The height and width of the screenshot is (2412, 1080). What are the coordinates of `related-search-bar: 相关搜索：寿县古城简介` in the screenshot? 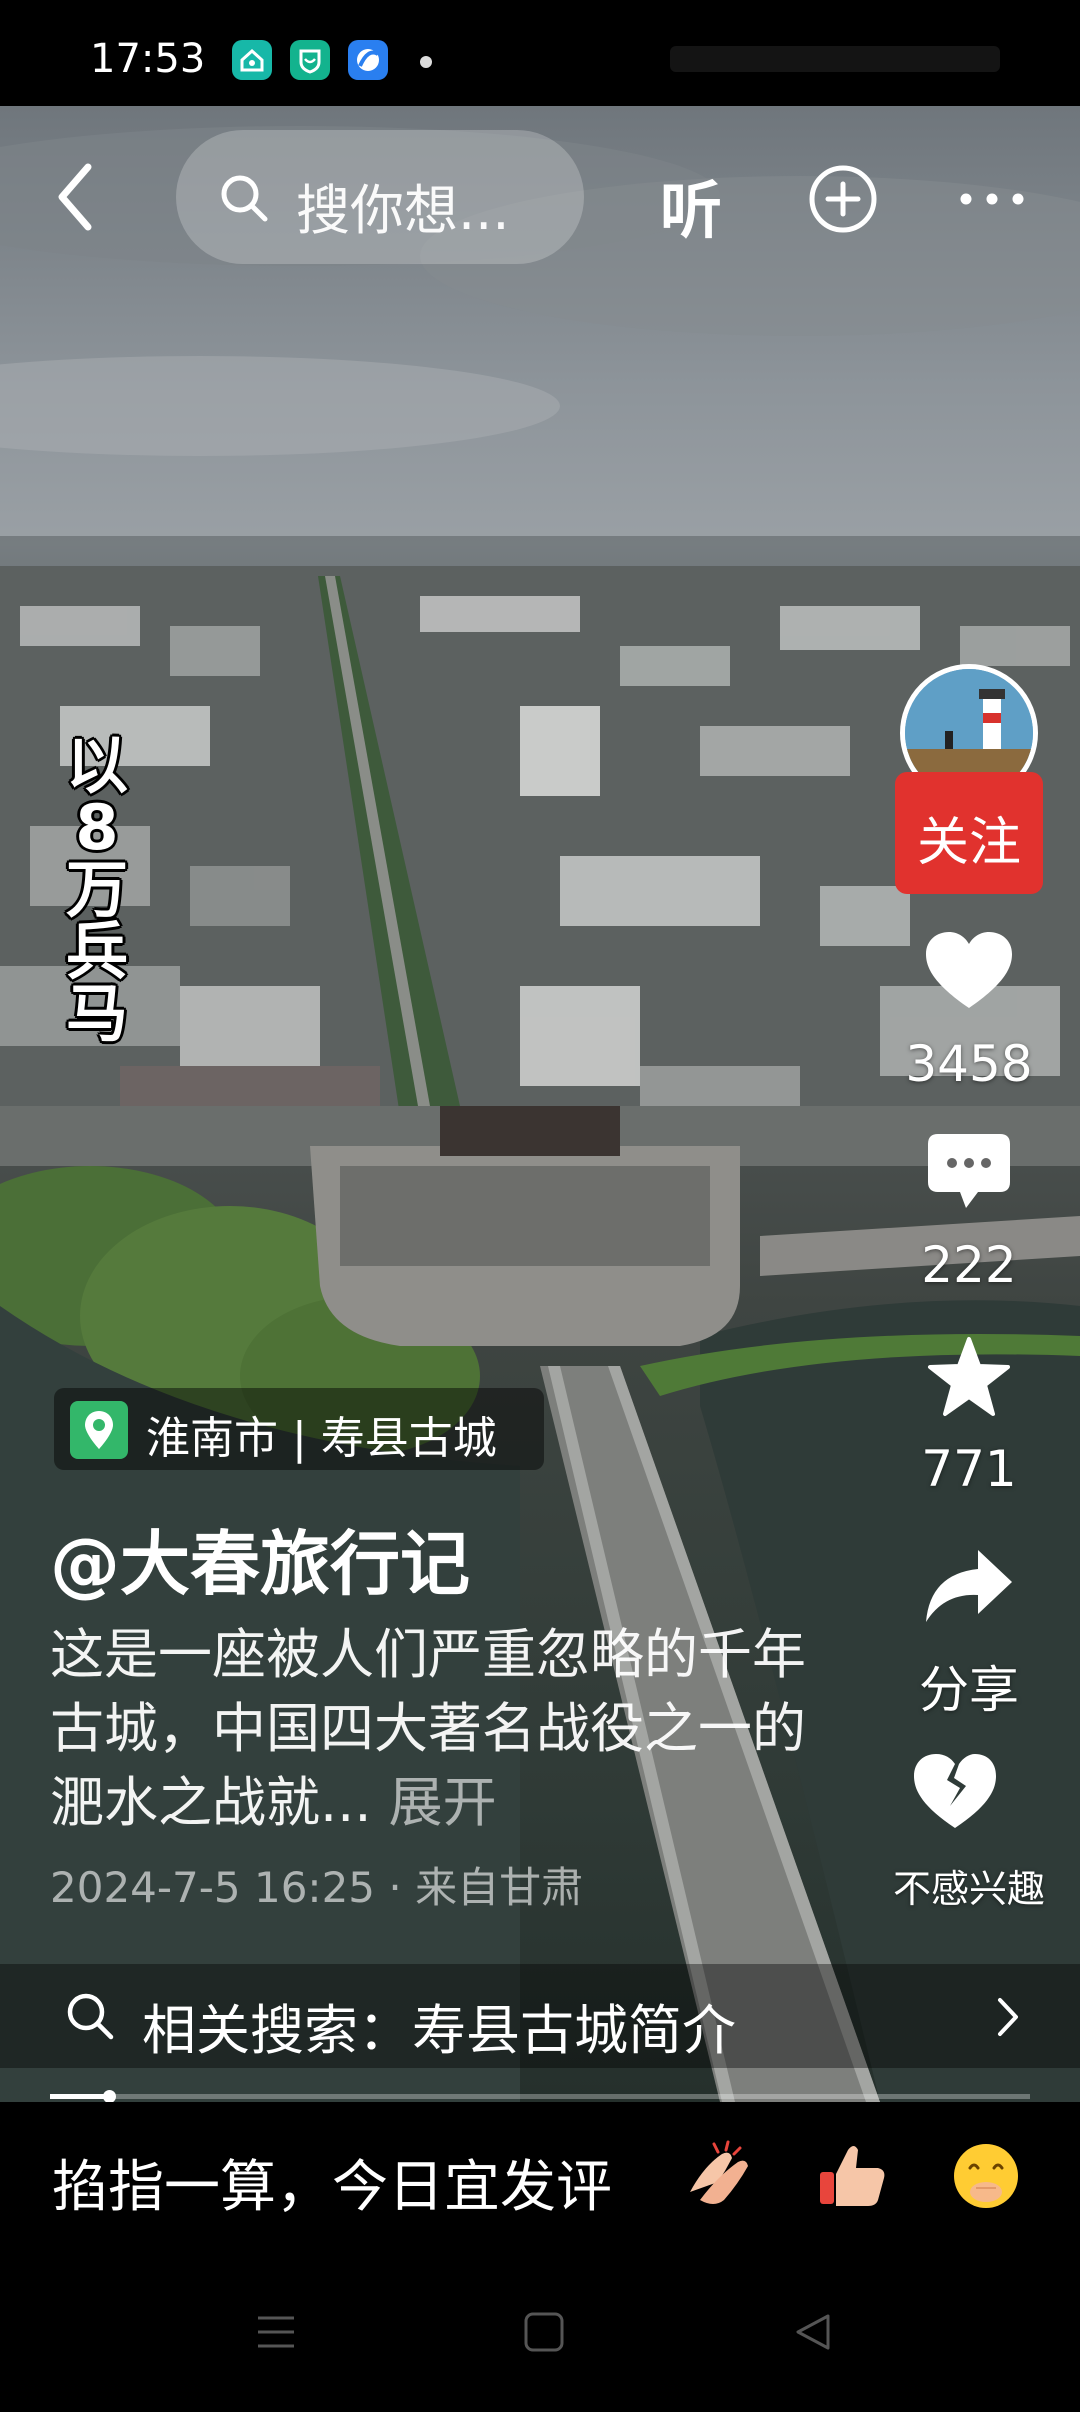 It's located at (540, 2016).